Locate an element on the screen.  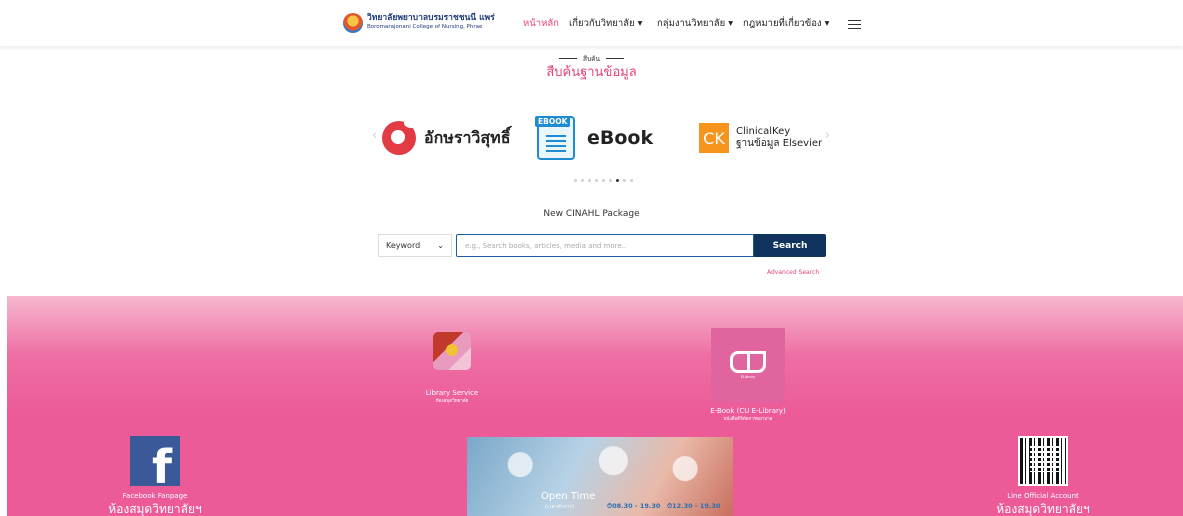
open-time-subtitle: (เวลาทำการ) is located at coordinates (559, 507).